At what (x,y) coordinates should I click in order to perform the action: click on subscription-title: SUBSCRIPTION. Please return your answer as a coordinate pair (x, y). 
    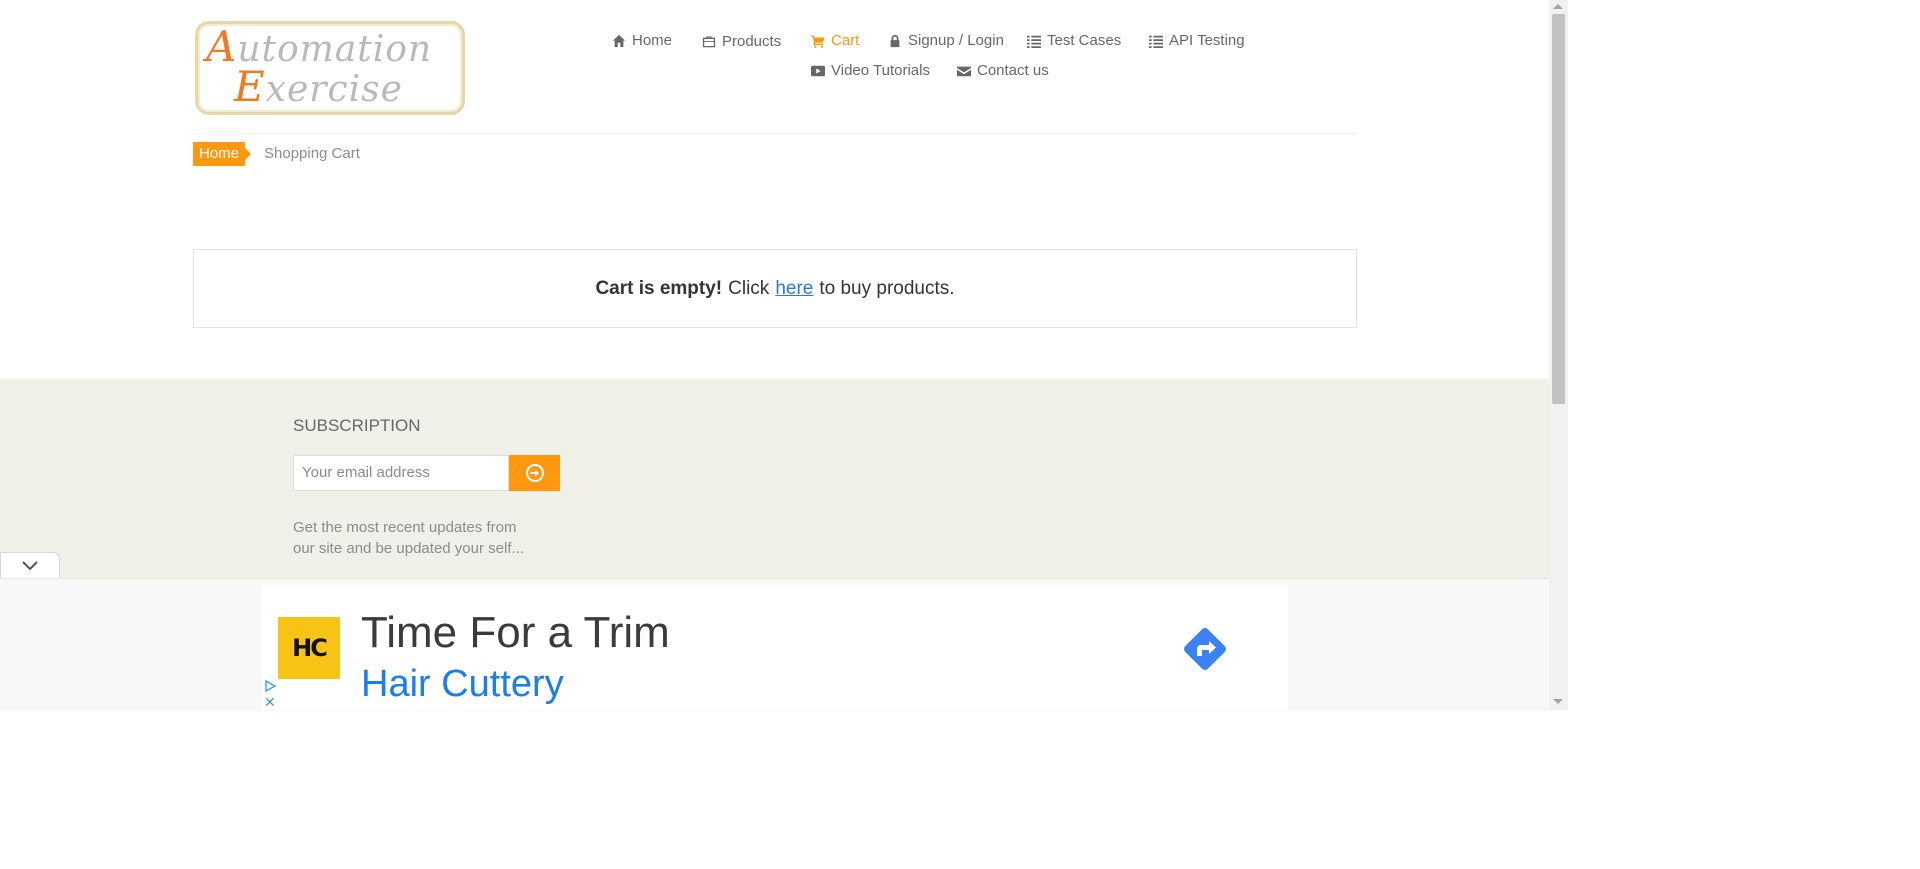
    Looking at the image, I should click on (357, 425).